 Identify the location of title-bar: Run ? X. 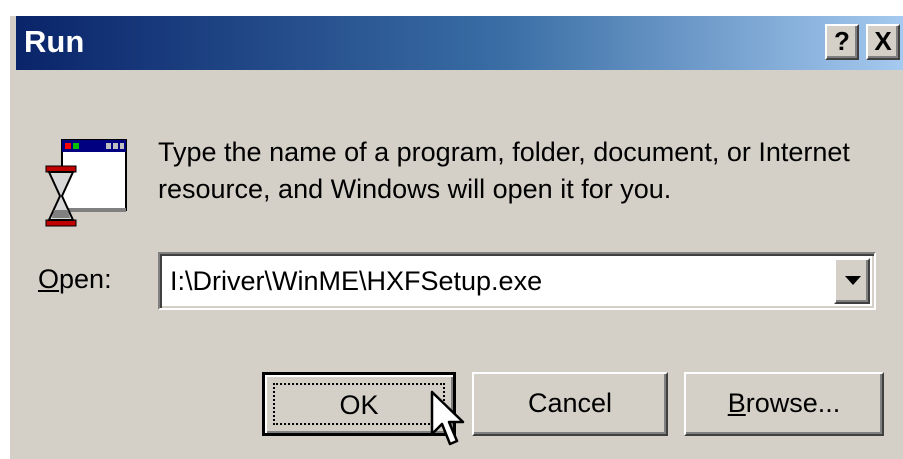
(459, 43).